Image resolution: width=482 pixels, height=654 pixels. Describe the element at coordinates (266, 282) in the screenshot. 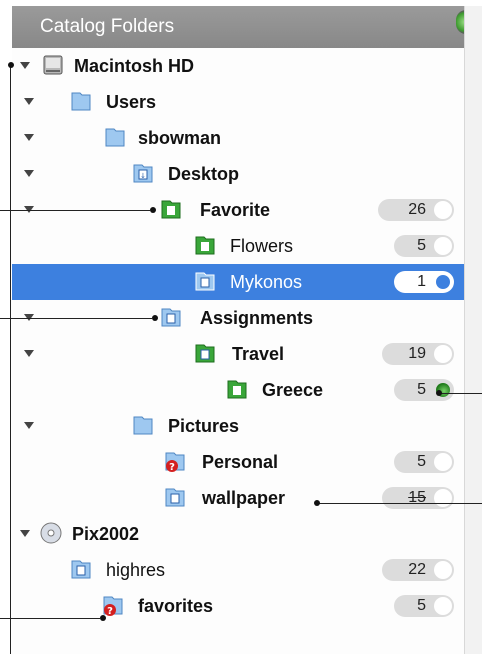

I see `tree-row-label: Mykonos` at that location.